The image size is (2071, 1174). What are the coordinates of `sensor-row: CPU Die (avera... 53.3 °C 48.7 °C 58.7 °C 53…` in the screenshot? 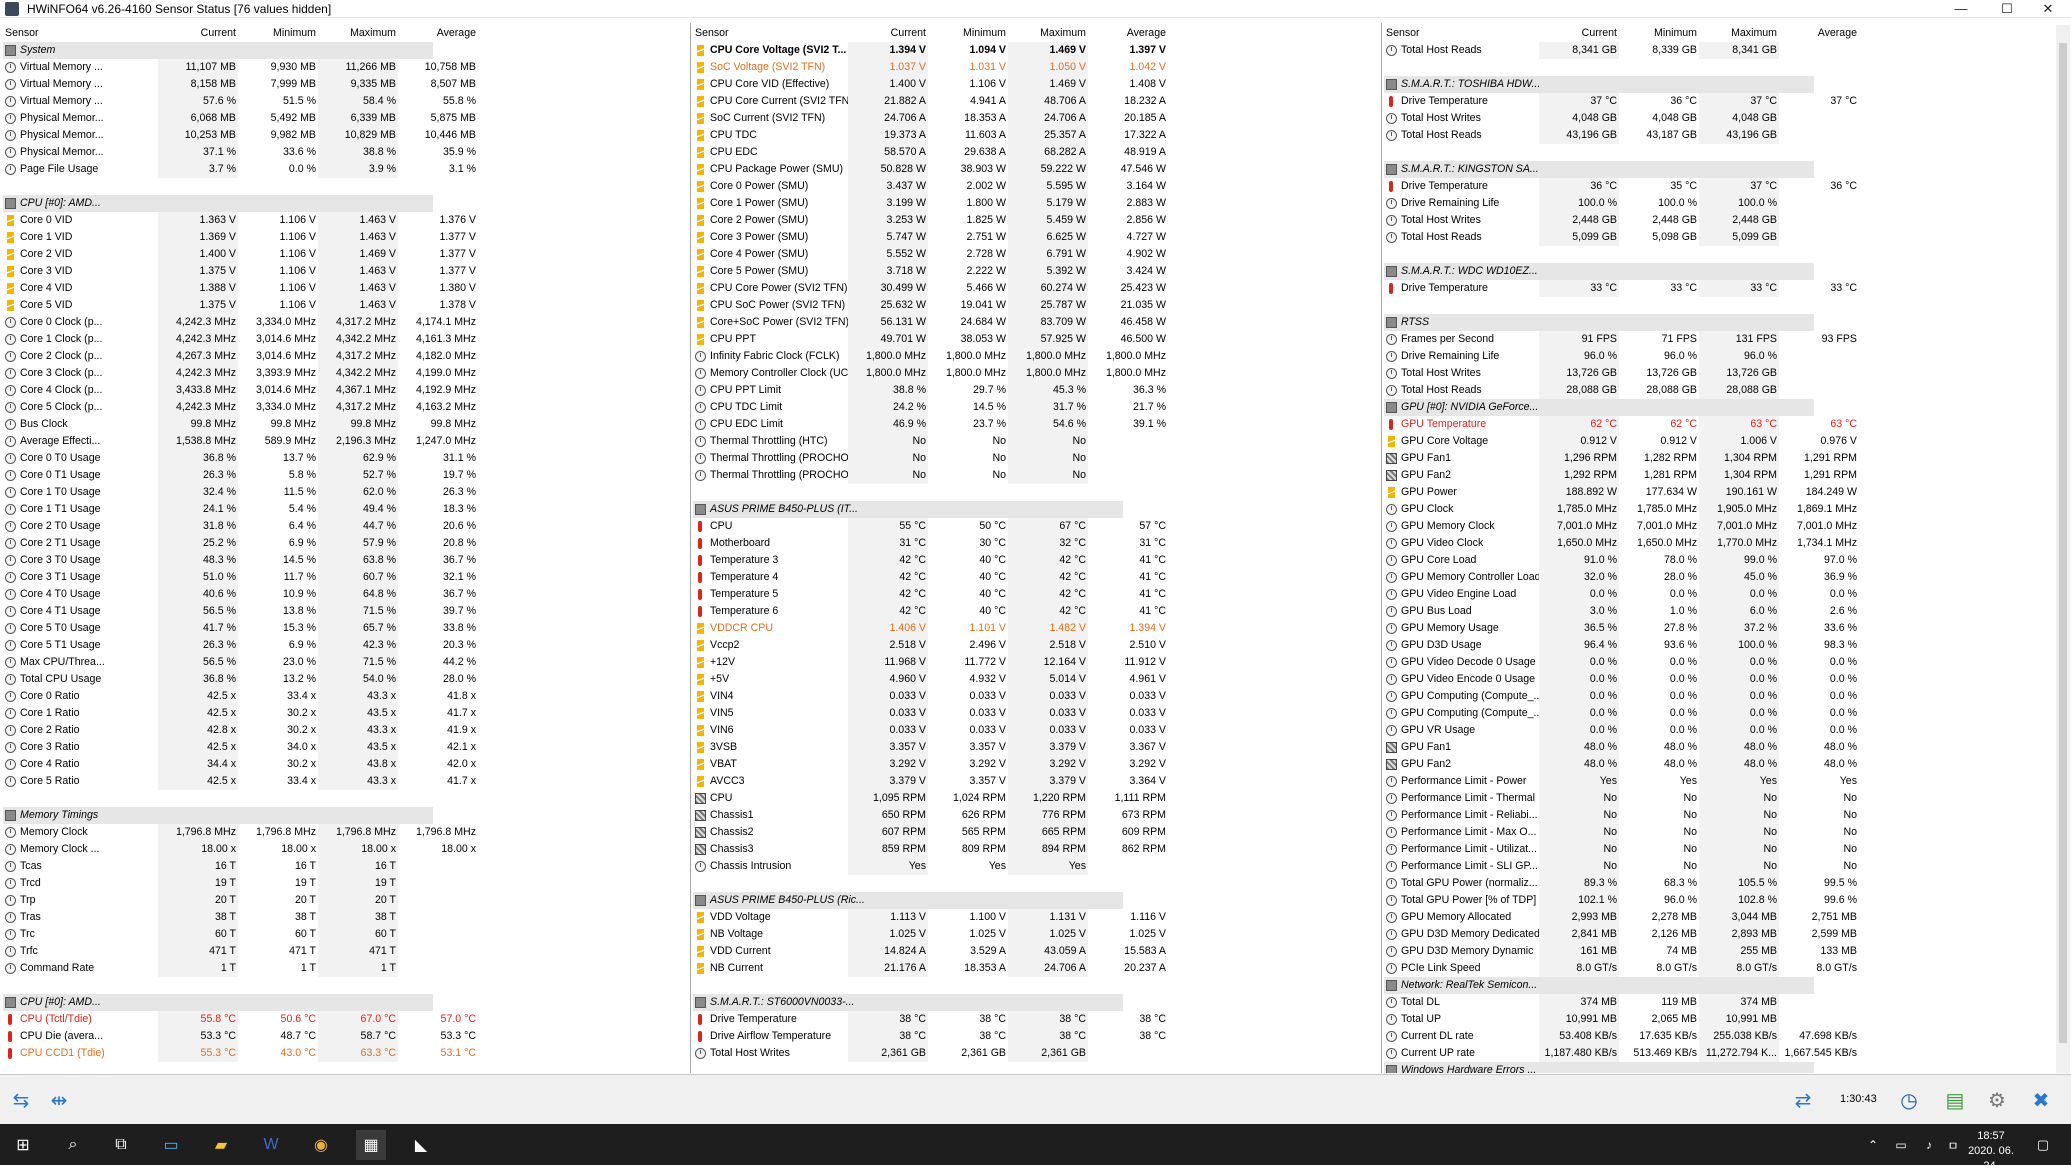 It's located at (346, 1036).